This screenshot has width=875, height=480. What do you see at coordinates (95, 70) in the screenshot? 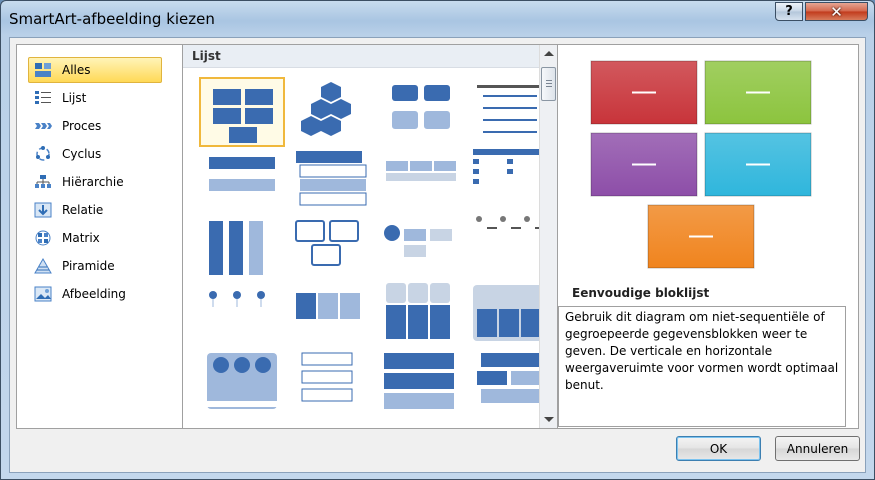
I see `category-item: Alles` at bounding box center [95, 70].